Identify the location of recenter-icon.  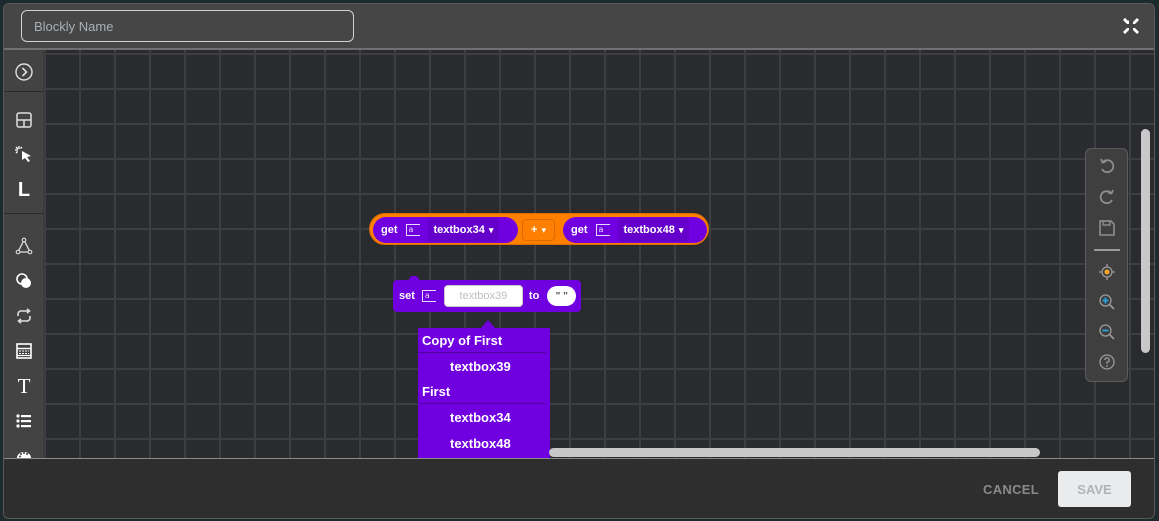
(1107, 272).